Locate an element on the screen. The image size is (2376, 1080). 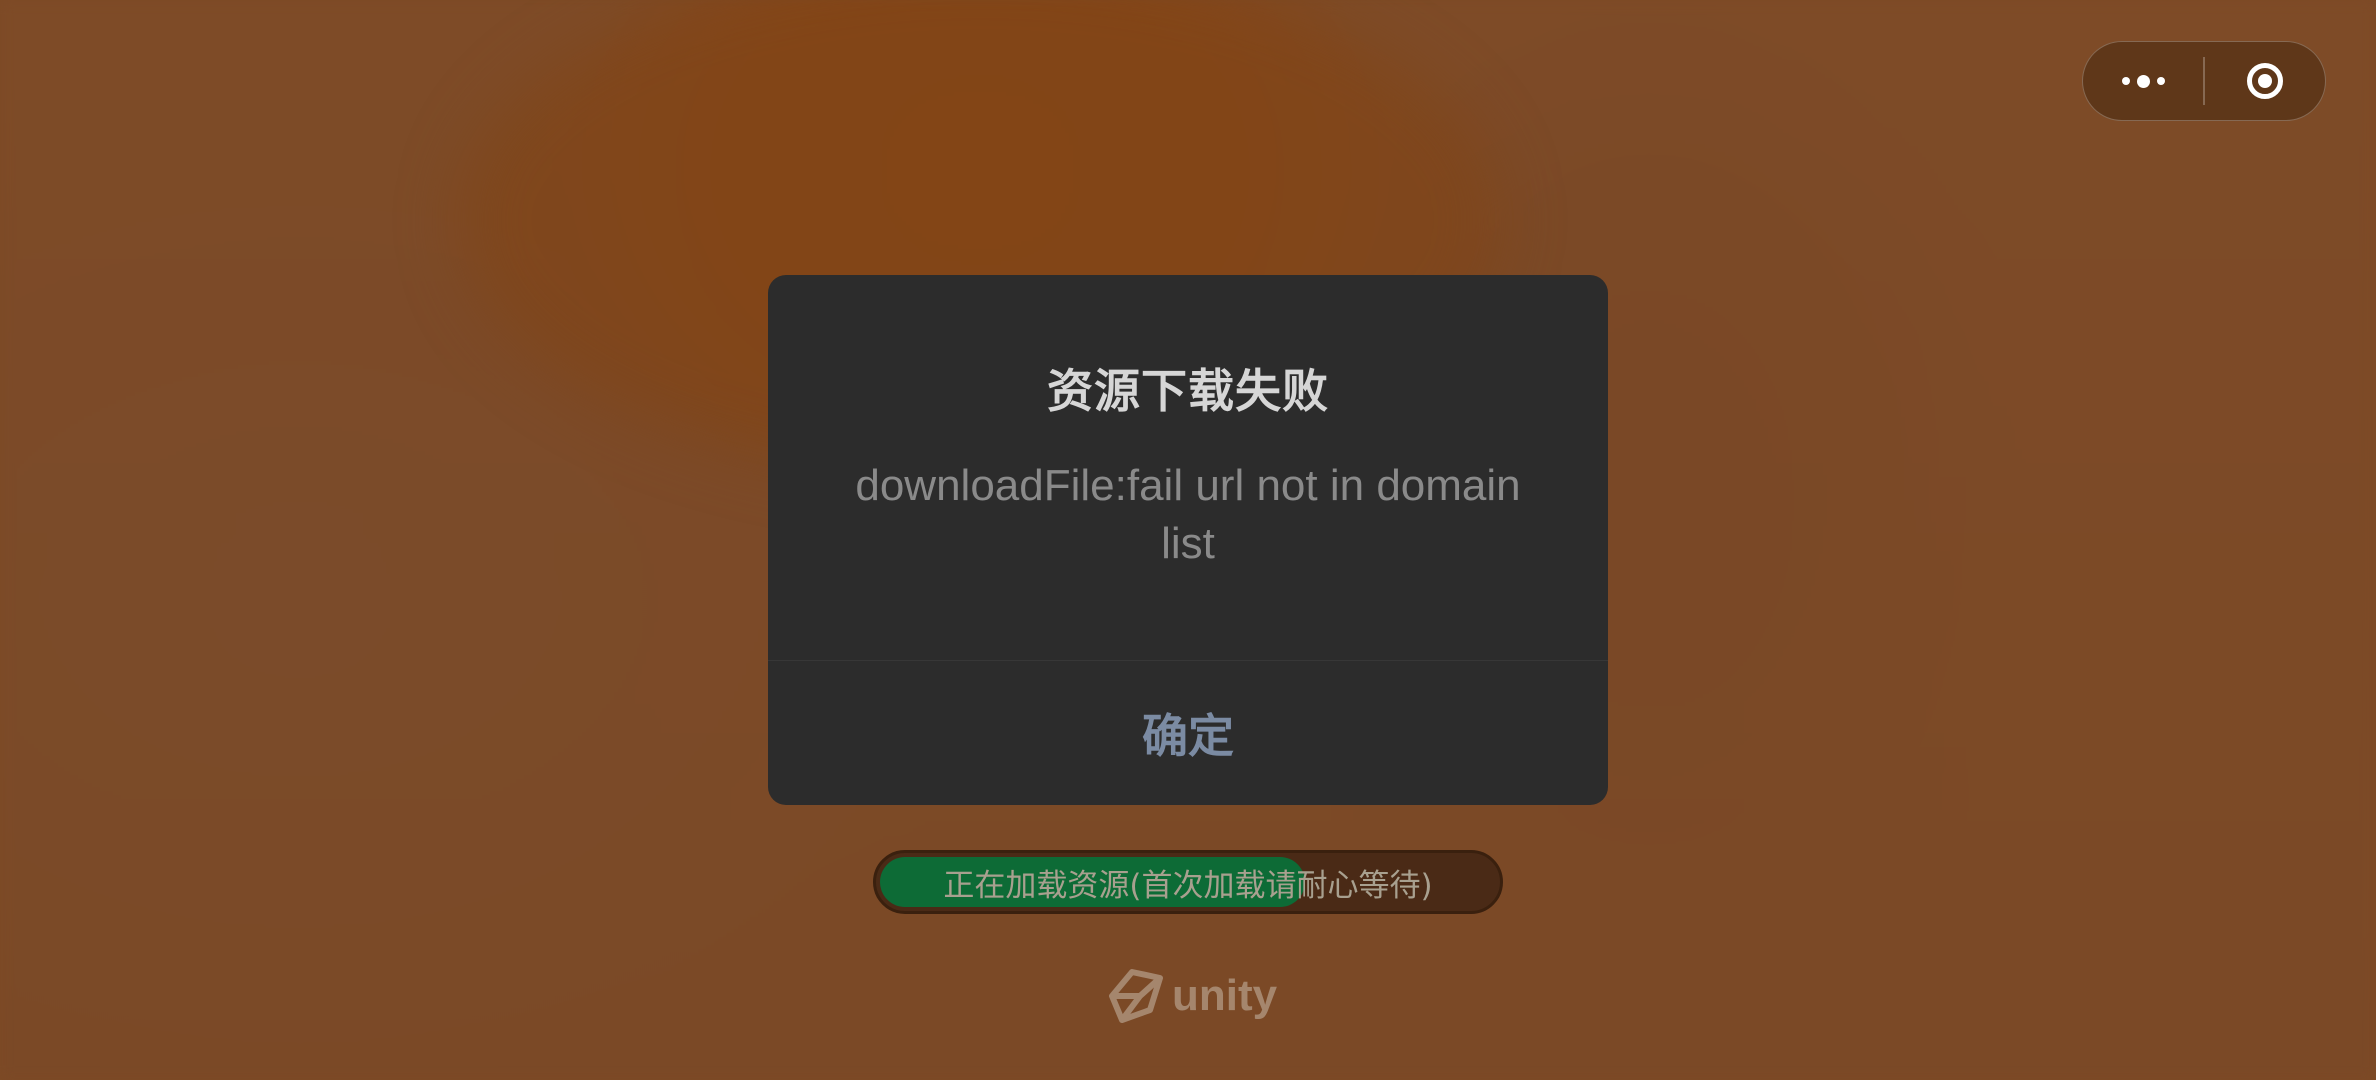
target-circle-icon is located at coordinates (2264, 81).